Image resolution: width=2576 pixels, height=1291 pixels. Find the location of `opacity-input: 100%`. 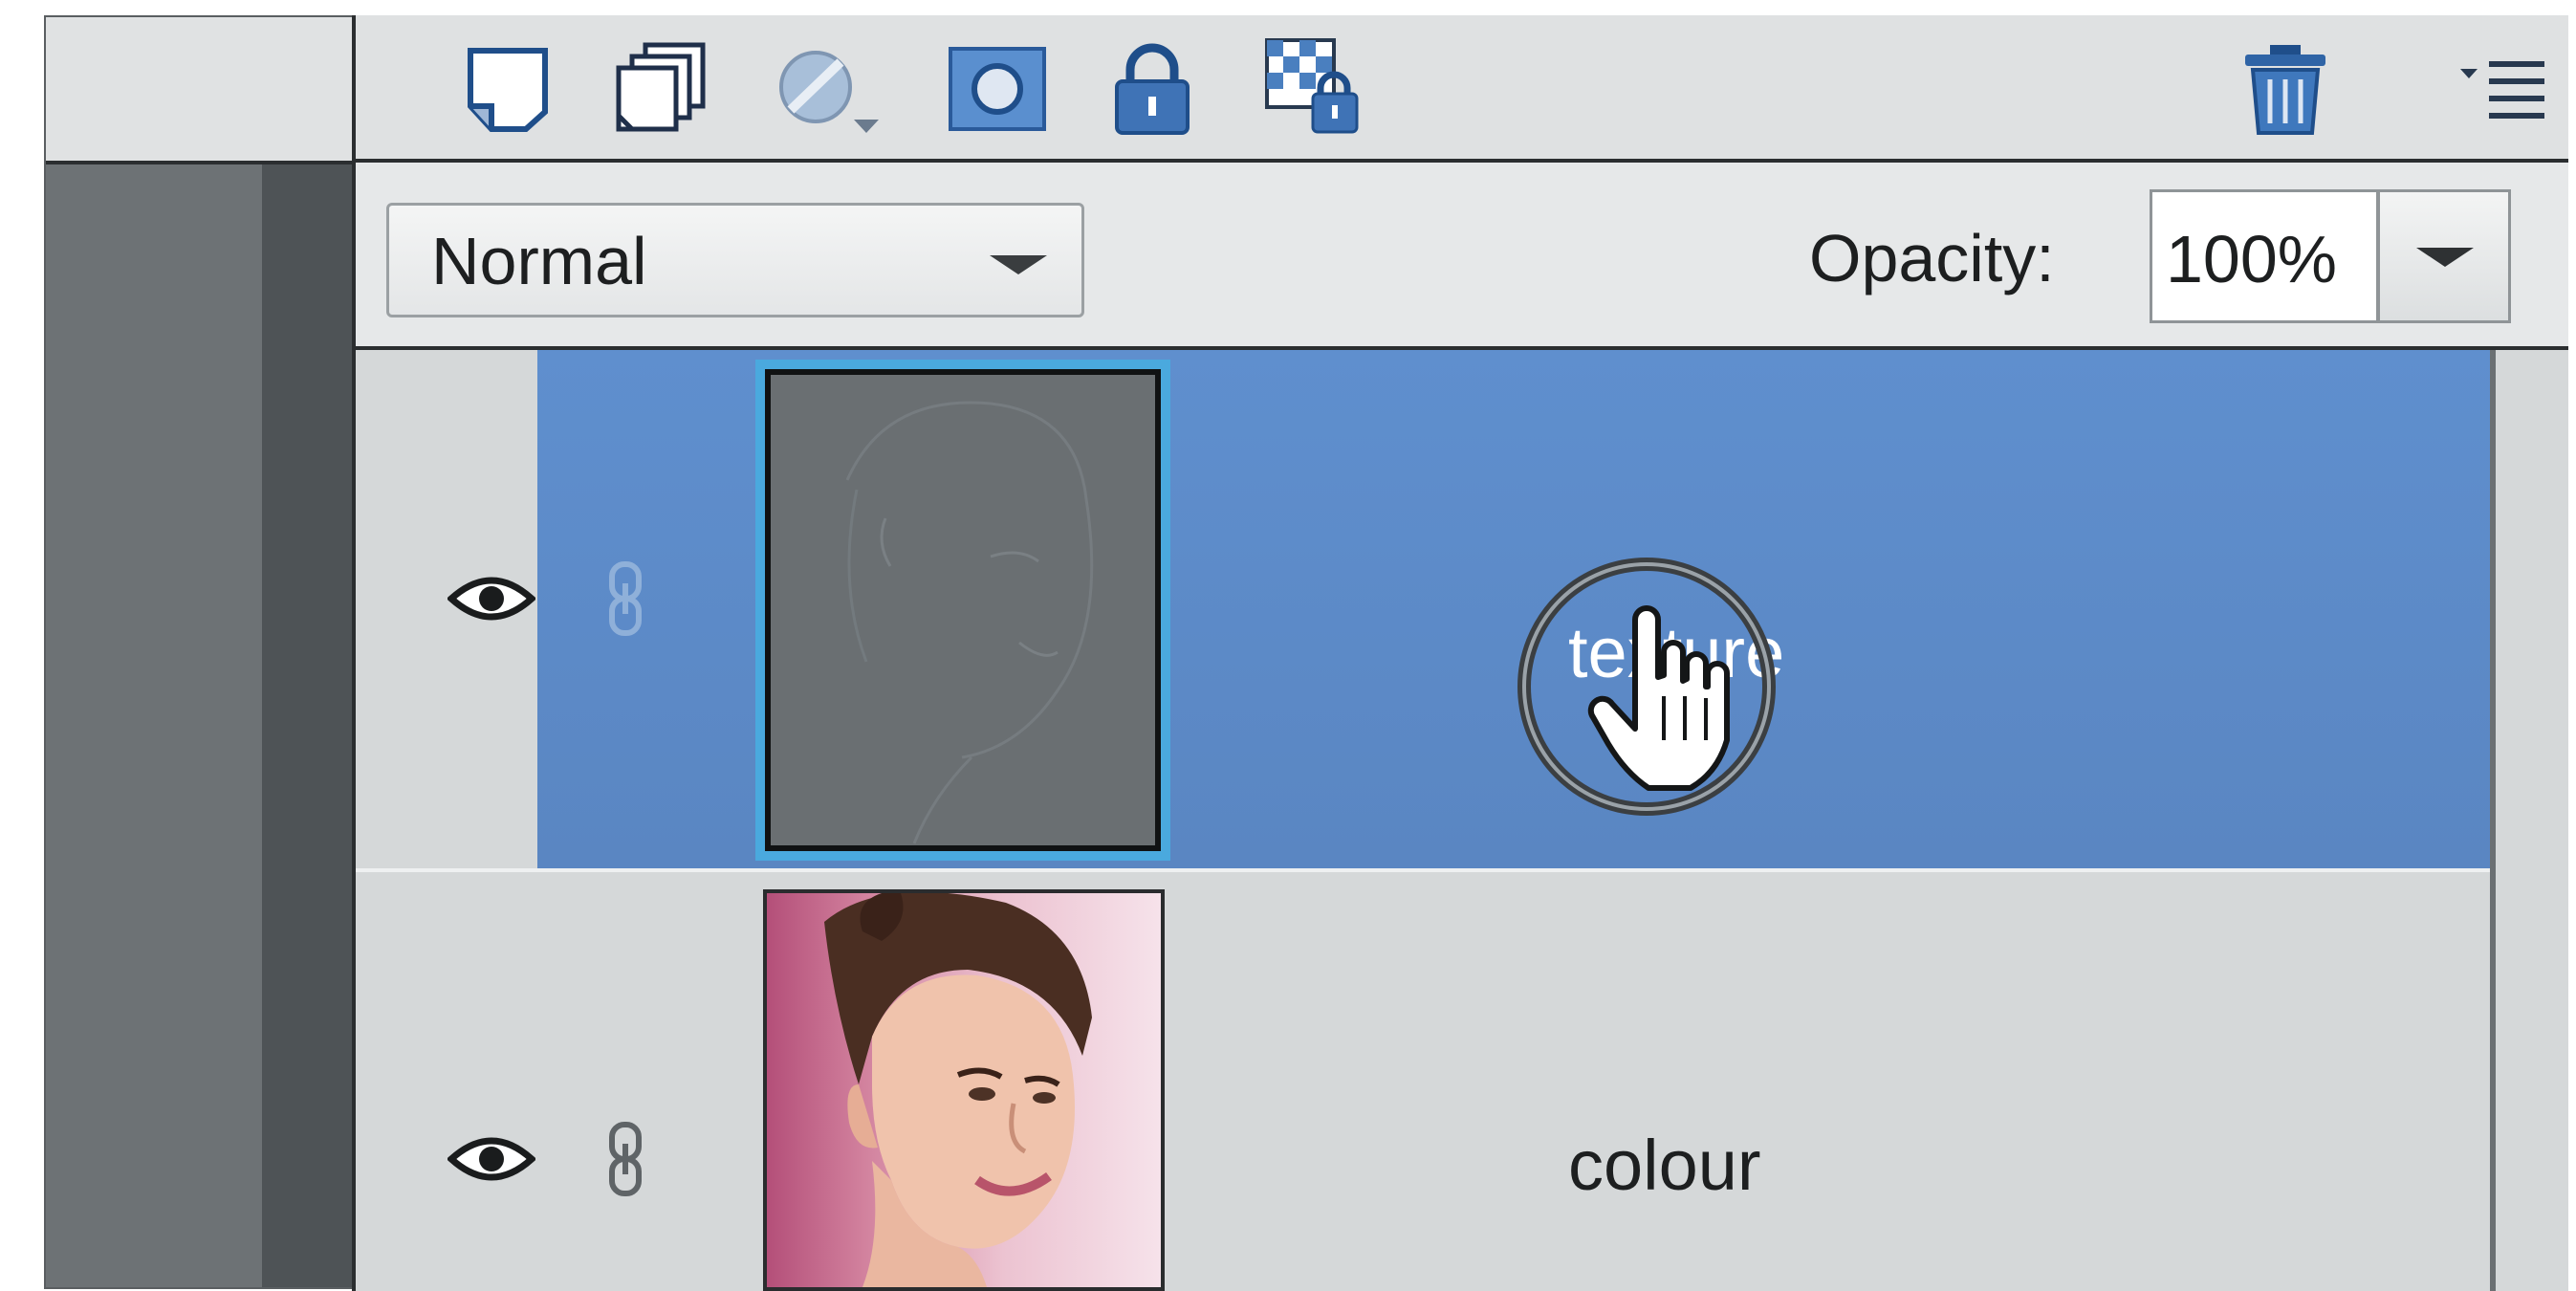

opacity-input: 100% is located at coordinates (2264, 256).